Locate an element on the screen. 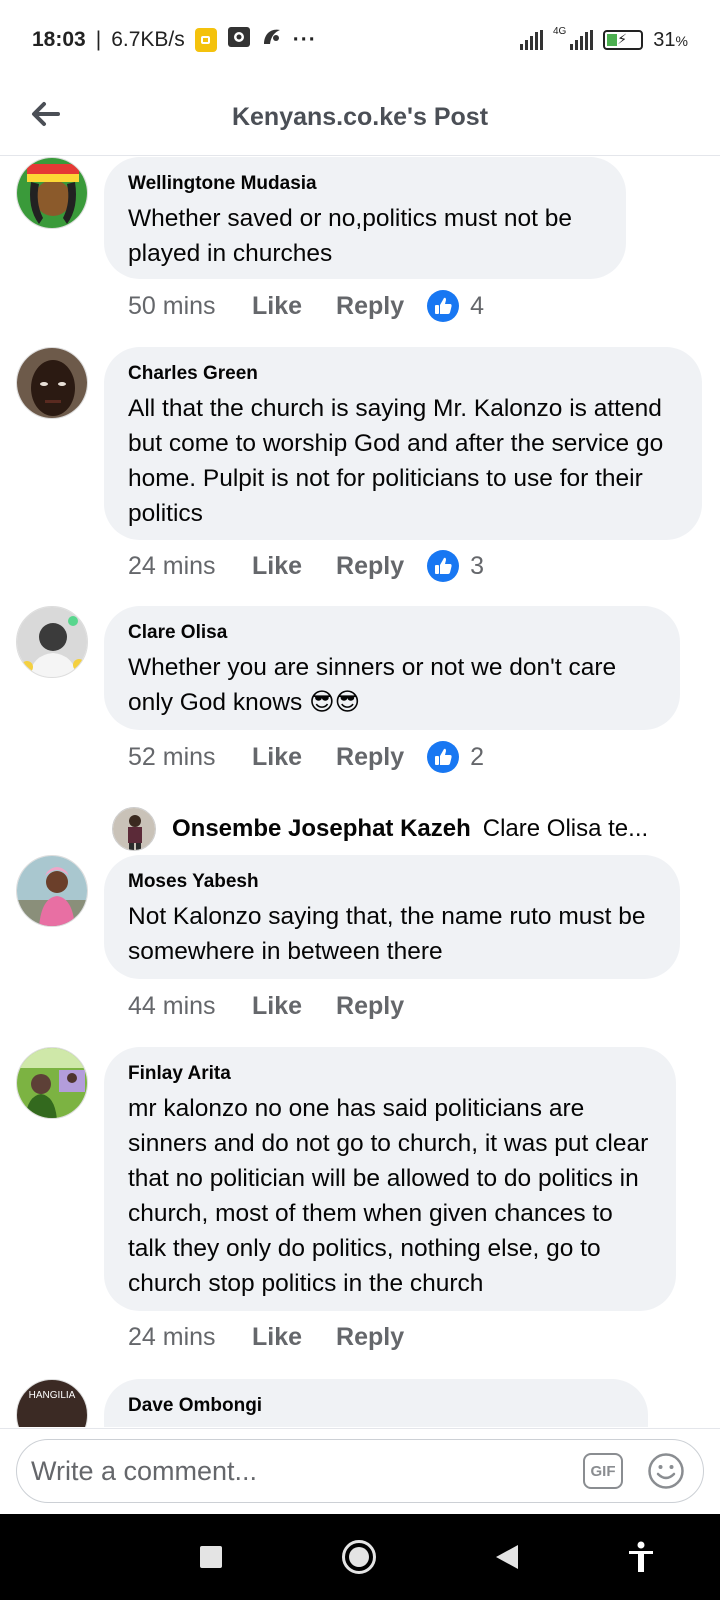 The height and width of the screenshot is (1600, 720). post-header: Kenyans.co.ke's Post is located at coordinates (360, 118).